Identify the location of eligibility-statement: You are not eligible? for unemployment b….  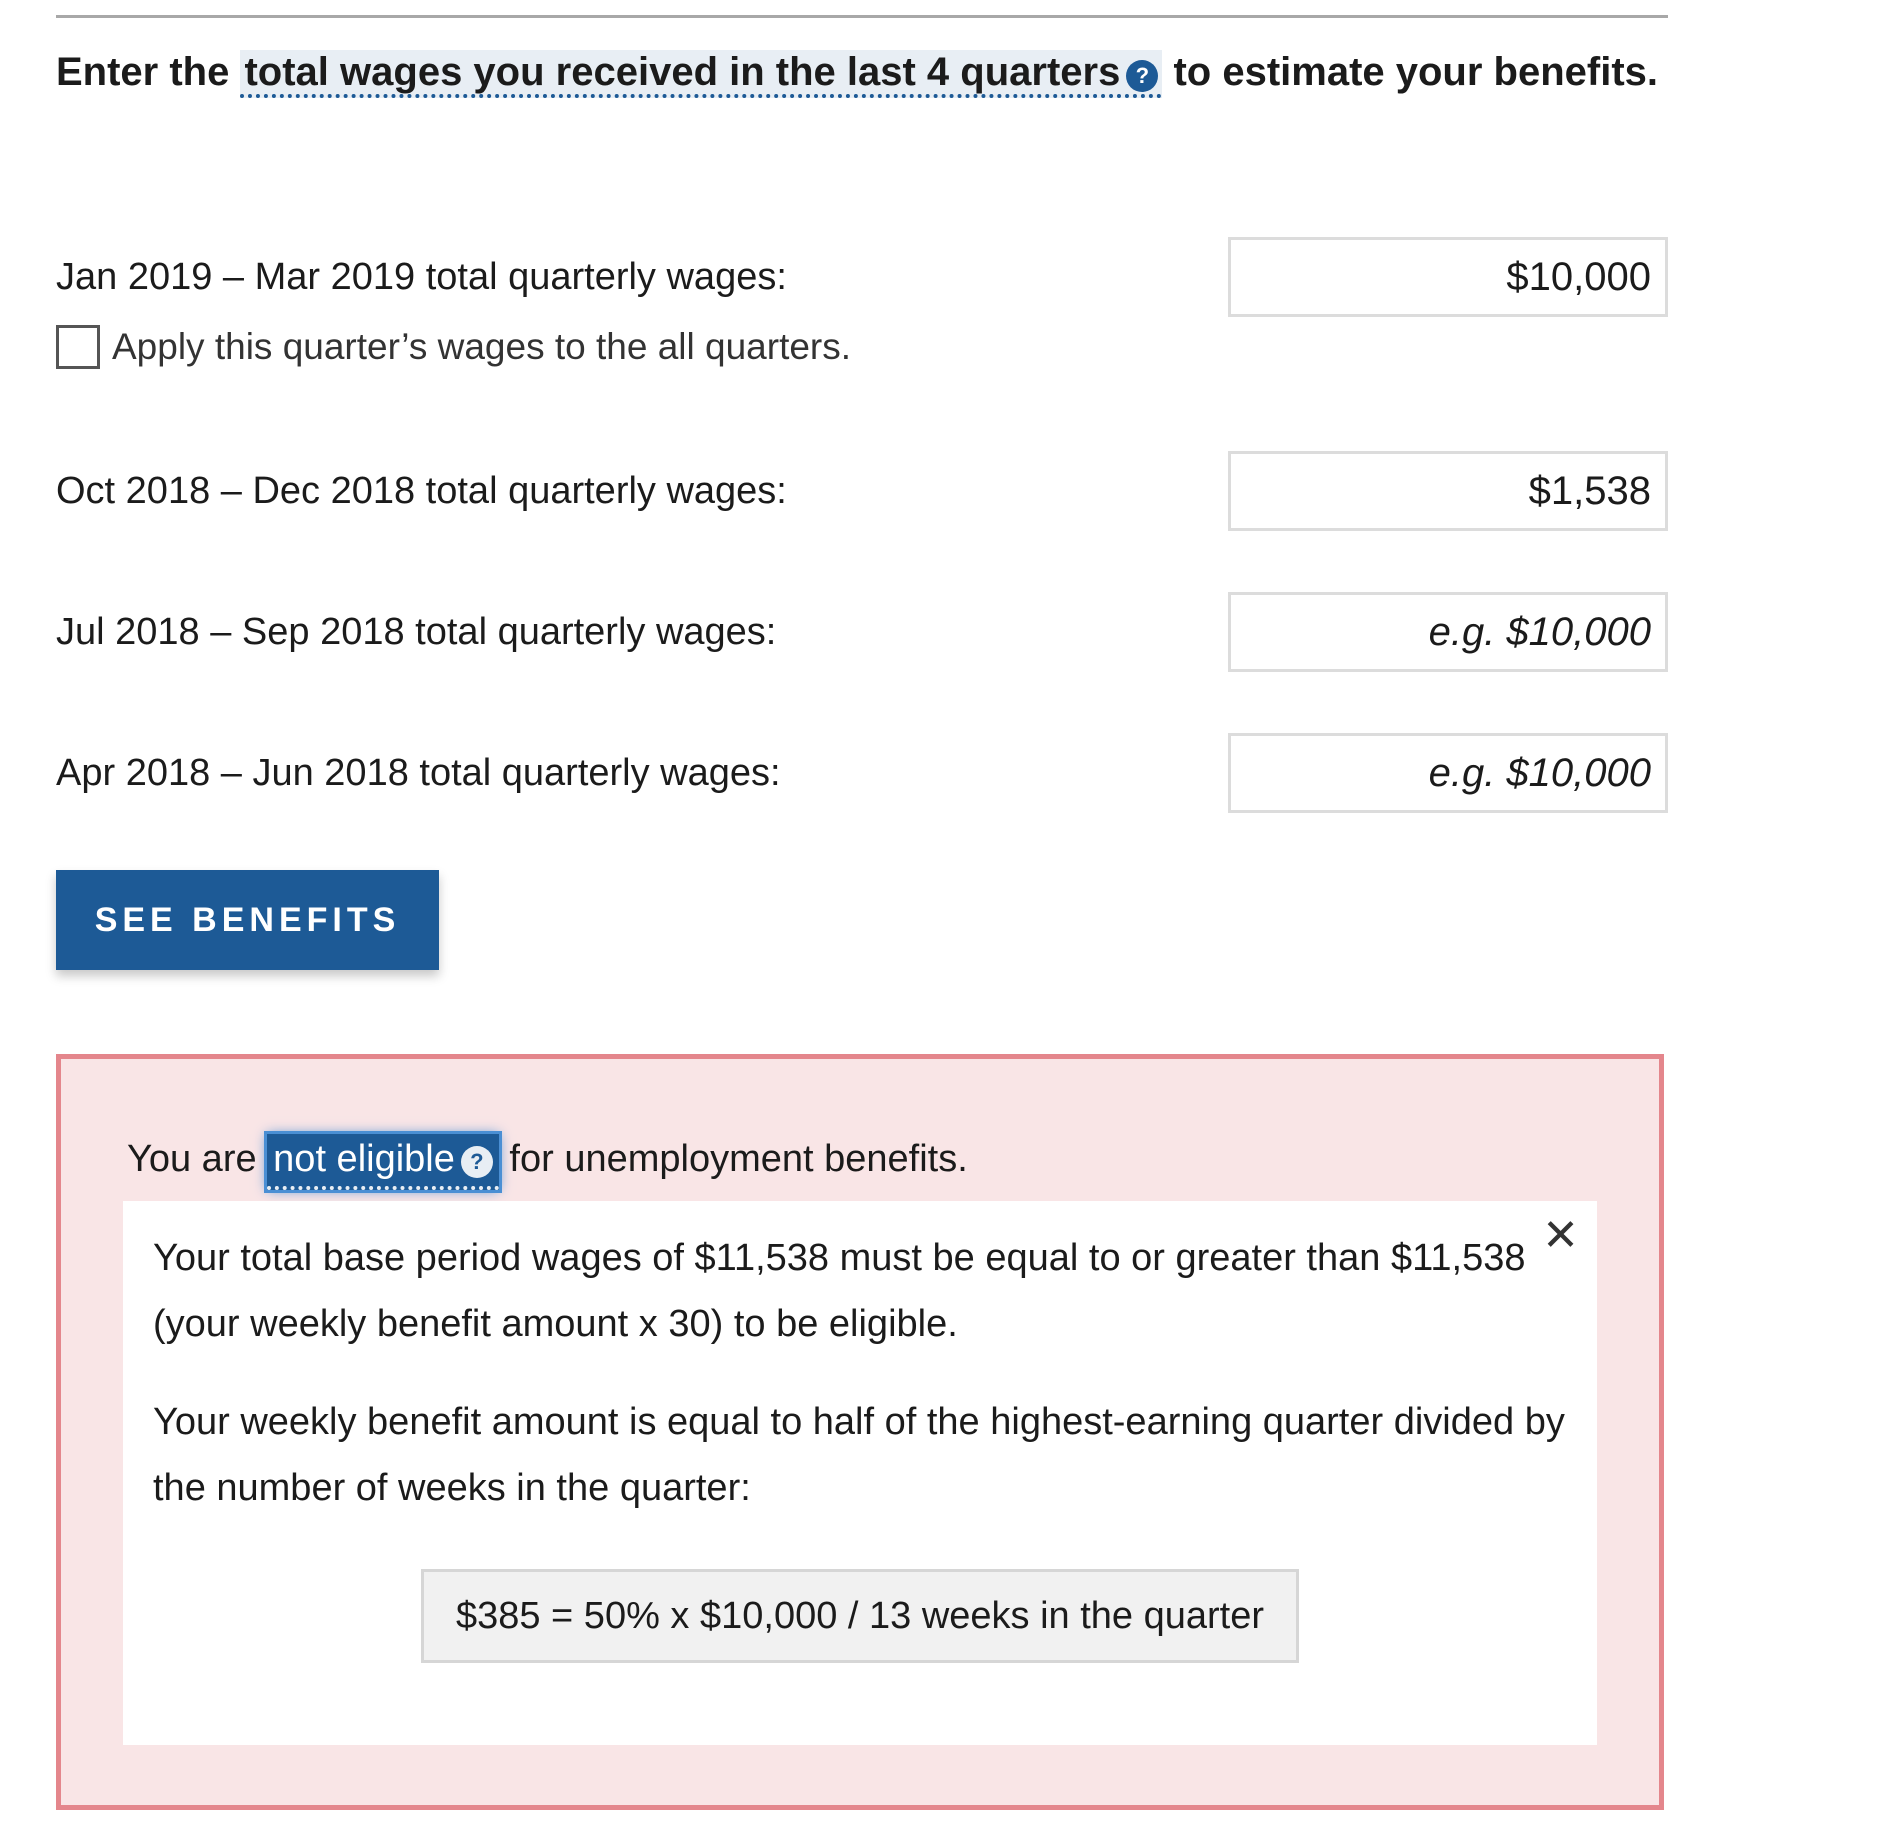
(547, 1161).